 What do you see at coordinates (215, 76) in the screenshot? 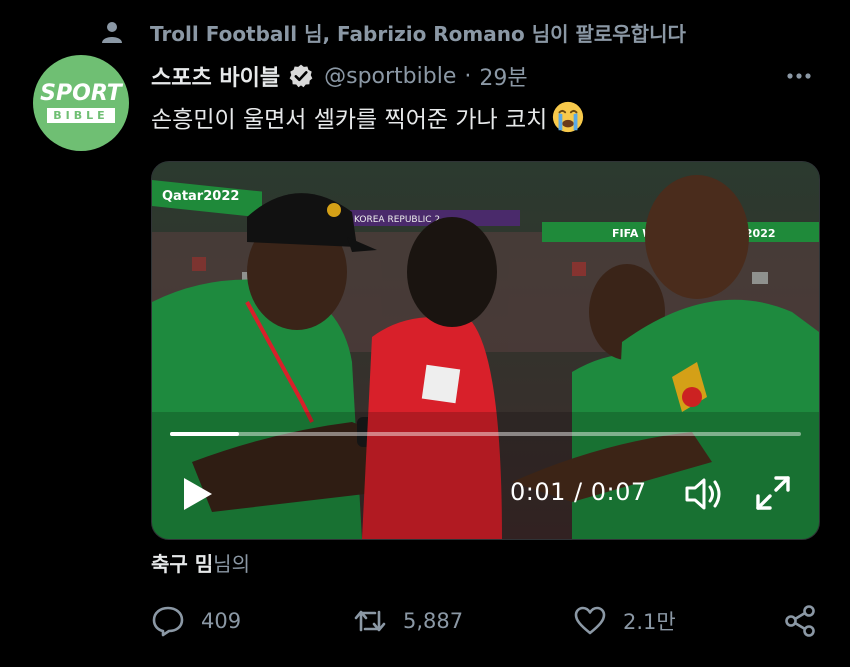
I see `author-display-name: 스포츠 바이블` at bounding box center [215, 76].